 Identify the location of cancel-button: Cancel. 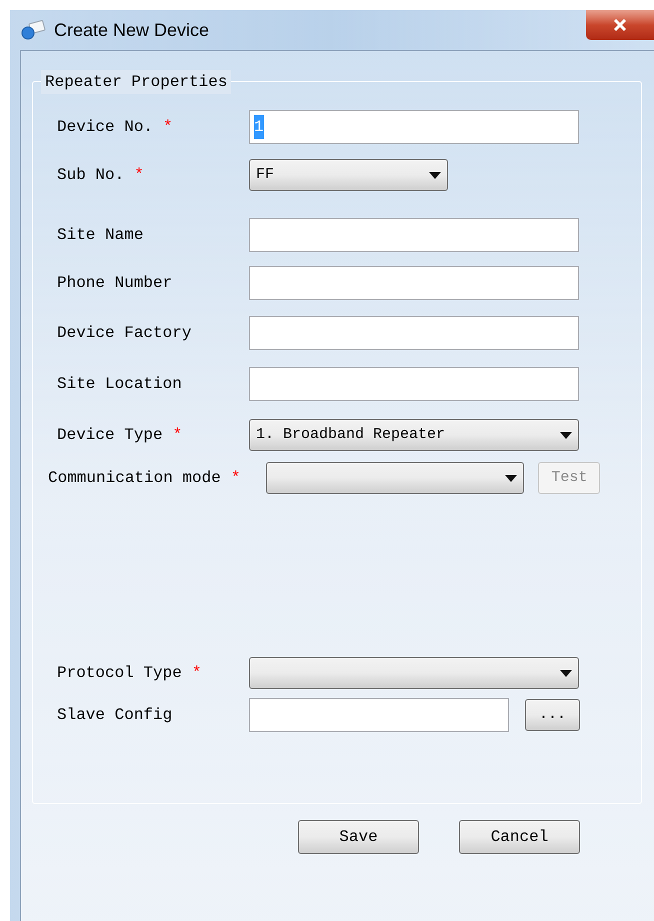
(519, 837).